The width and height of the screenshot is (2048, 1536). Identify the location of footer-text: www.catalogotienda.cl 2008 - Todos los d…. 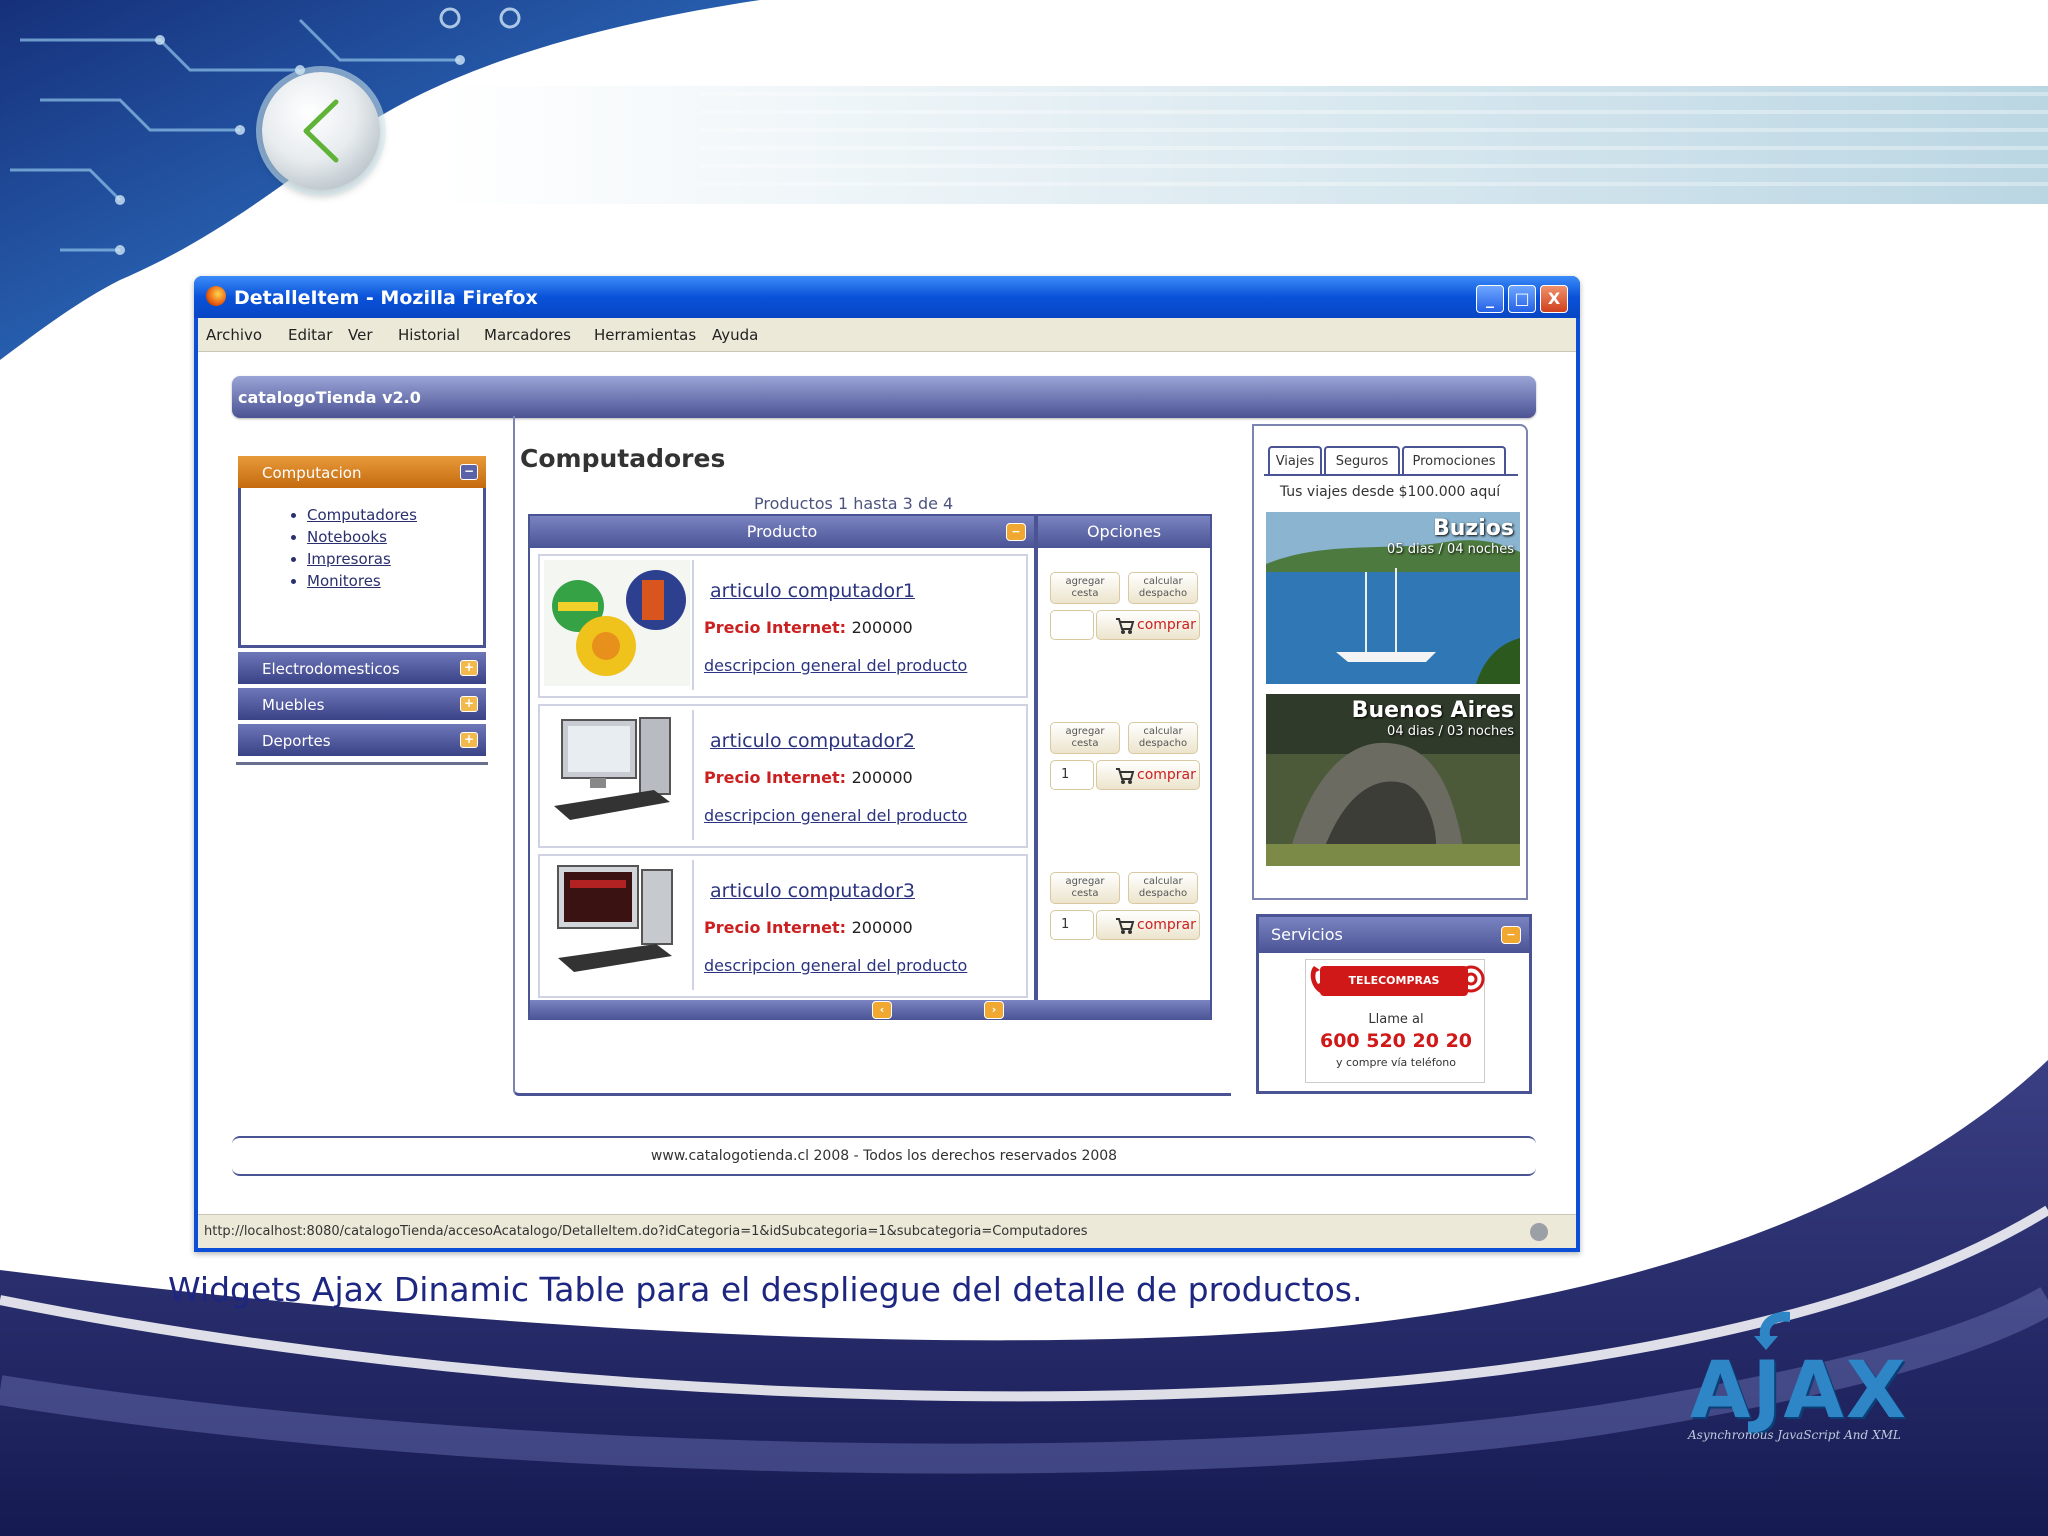
(884, 1156).